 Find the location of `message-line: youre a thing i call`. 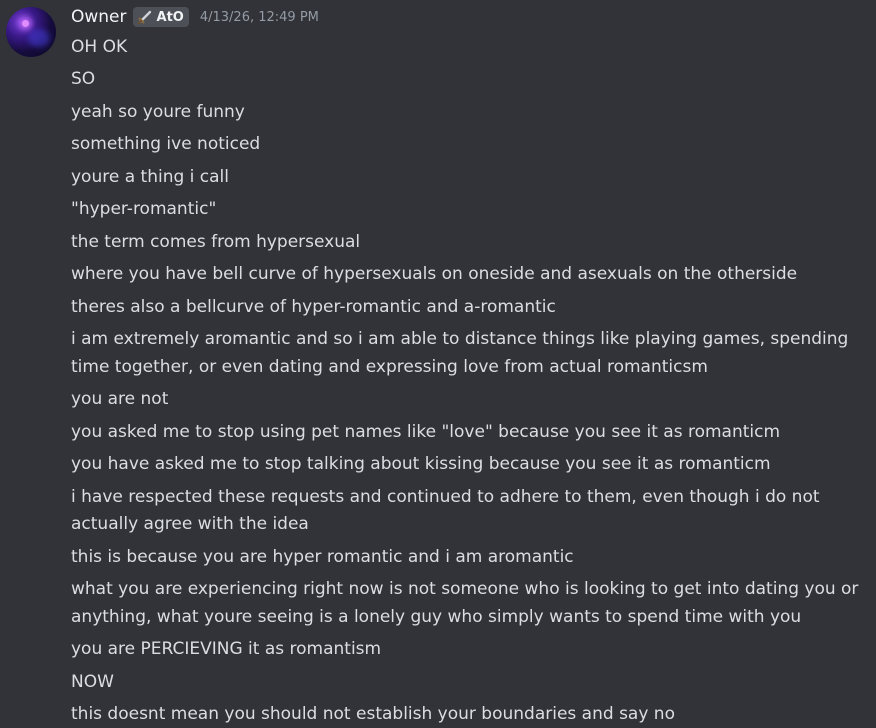

message-line: youre a thing i call is located at coordinates (150, 176).